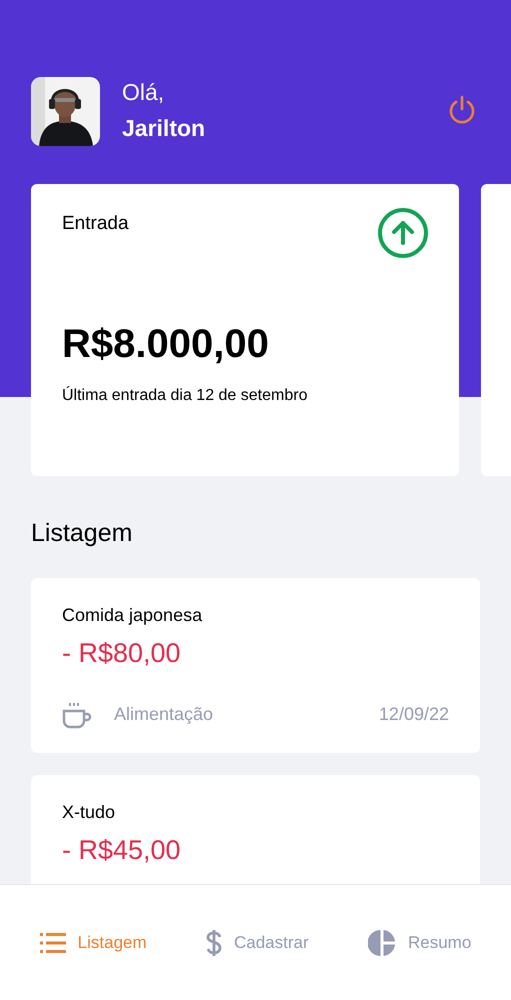  I want to click on pie-chart-icon, so click(382, 942).